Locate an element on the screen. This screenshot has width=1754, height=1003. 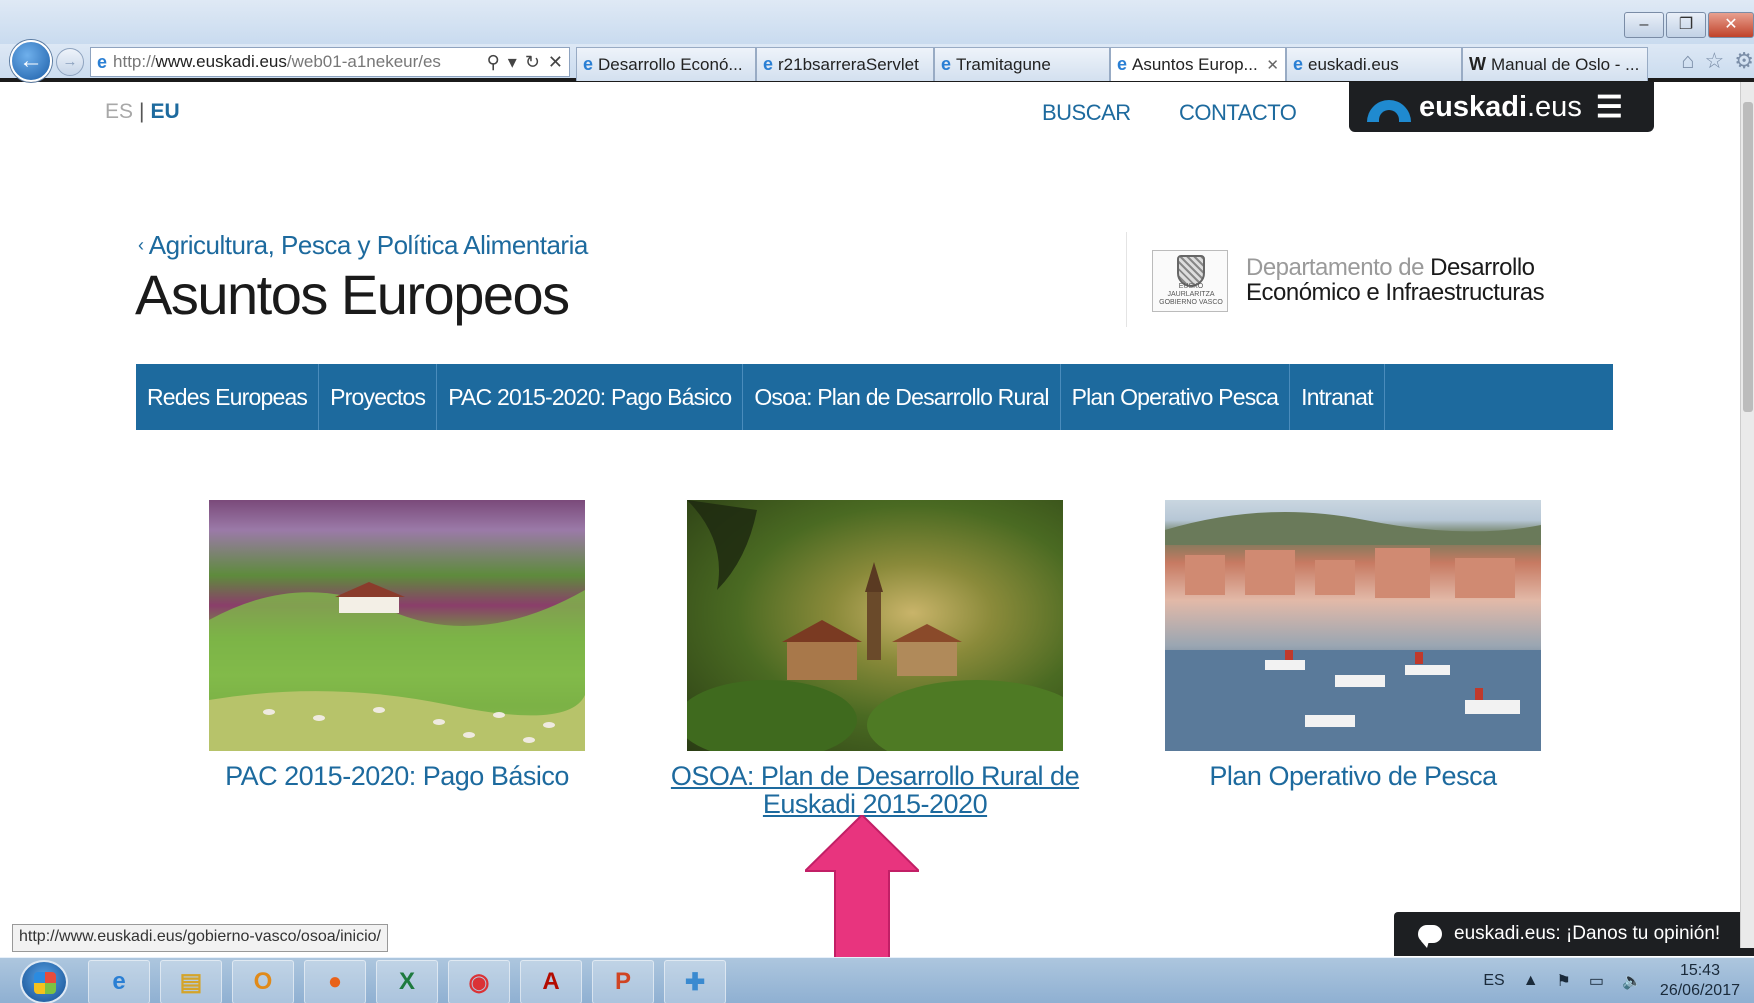
nav-pac-pago-basico: PAC 2015-2020: Pago Básico is located at coordinates (590, 397).